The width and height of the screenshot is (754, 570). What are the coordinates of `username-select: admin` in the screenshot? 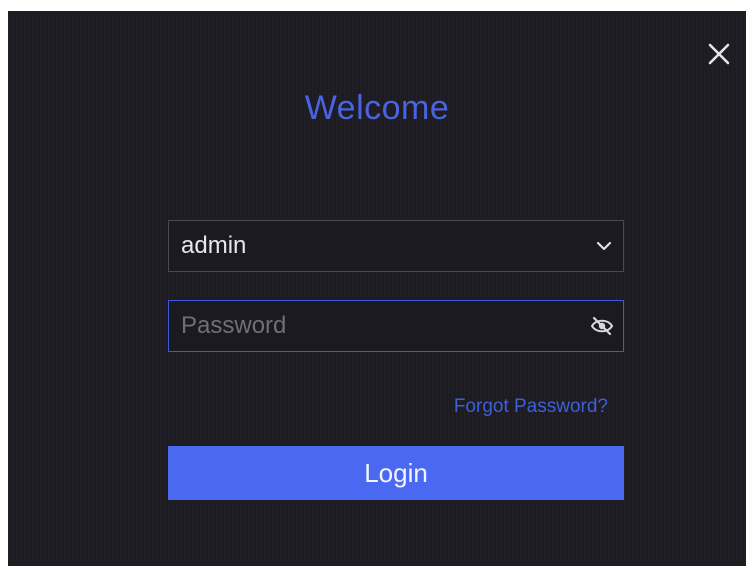 It's located at (396, 246).